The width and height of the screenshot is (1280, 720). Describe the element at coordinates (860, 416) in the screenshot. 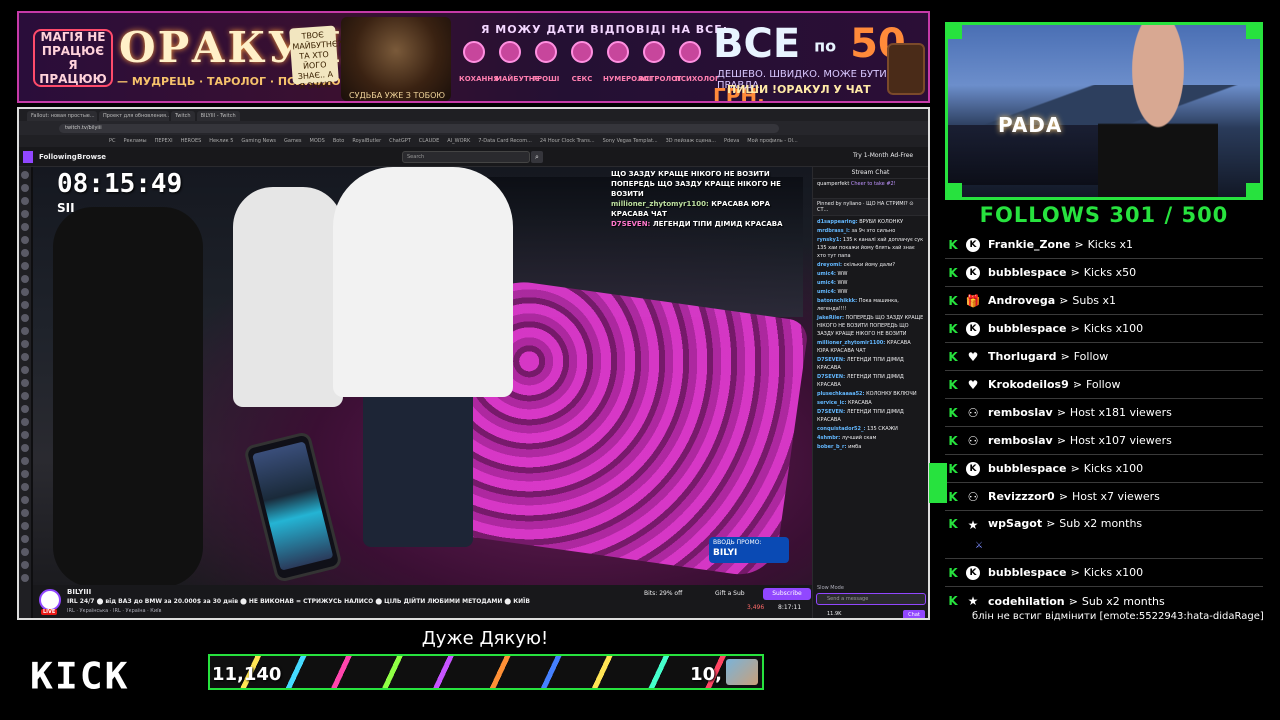

I see `chat-message: D7SEVEN: ЛЕГЕНДИ ТІПИ ДІМИД КРАСАВА` at that location.